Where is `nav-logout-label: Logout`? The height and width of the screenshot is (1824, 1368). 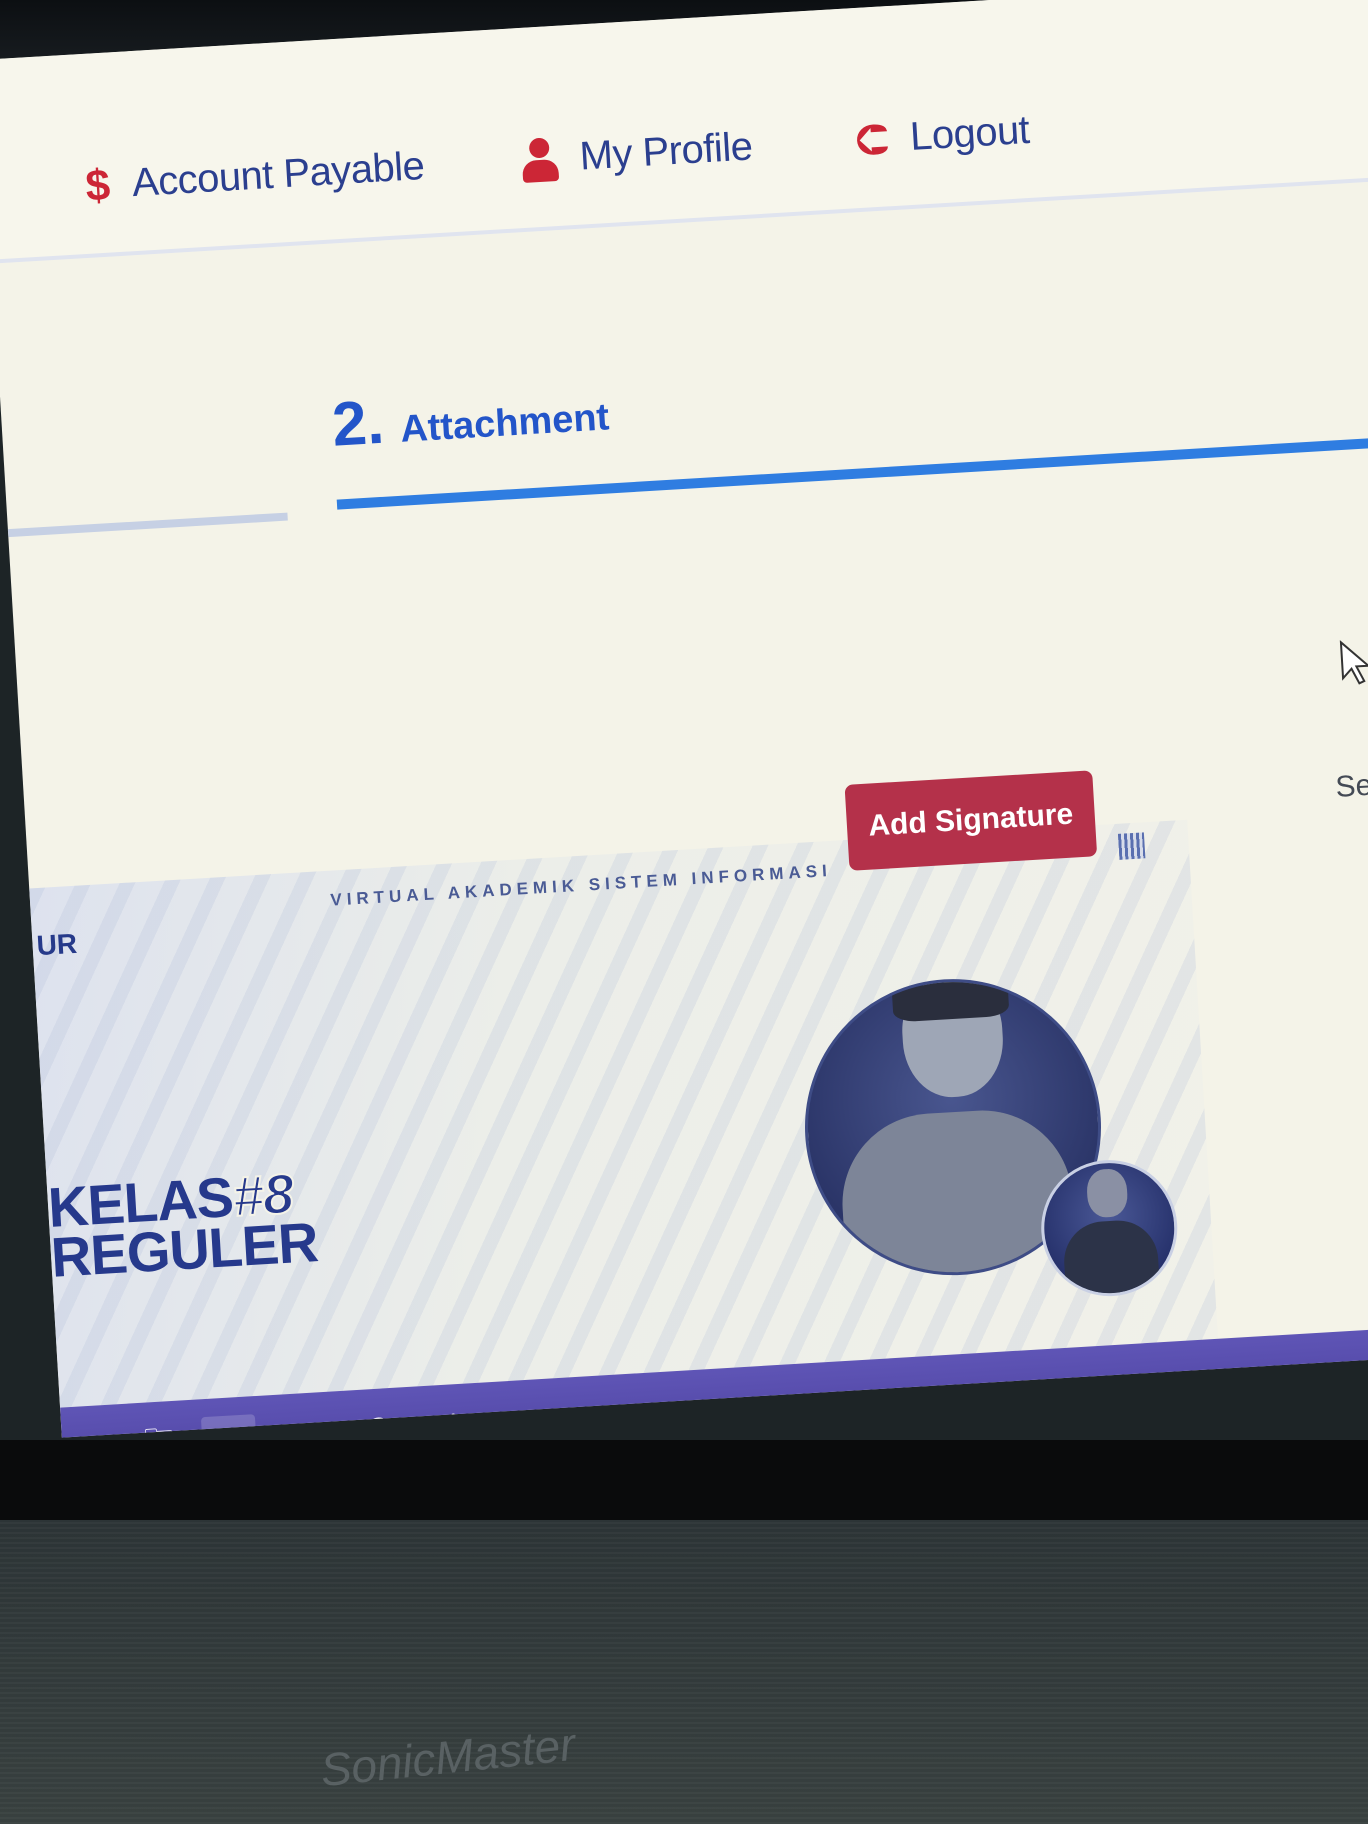 nav-logout-label: Logout is located at coordinates (969, 133).